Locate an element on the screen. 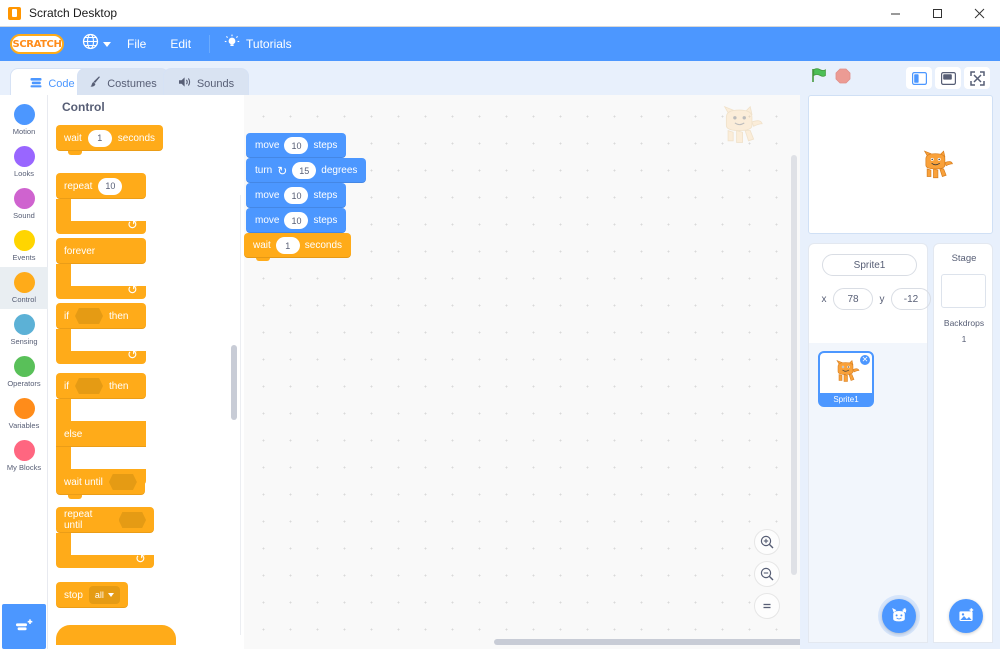  palette-block-hat-partial is located at coordinates (116, 635).